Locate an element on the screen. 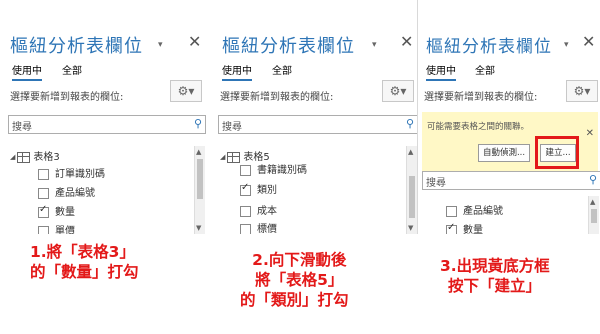  field-item: 單價 is located at coordinates (56, 228).